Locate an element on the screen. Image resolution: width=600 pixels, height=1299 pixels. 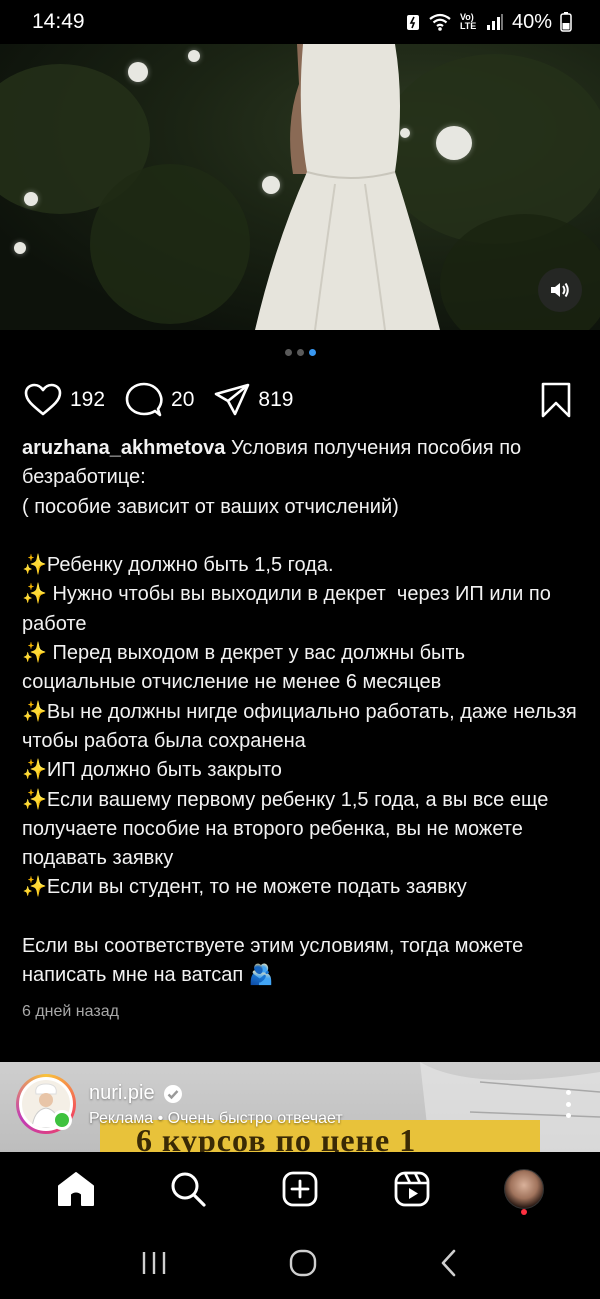
more-options-button is located at coordinates (568, 1104).